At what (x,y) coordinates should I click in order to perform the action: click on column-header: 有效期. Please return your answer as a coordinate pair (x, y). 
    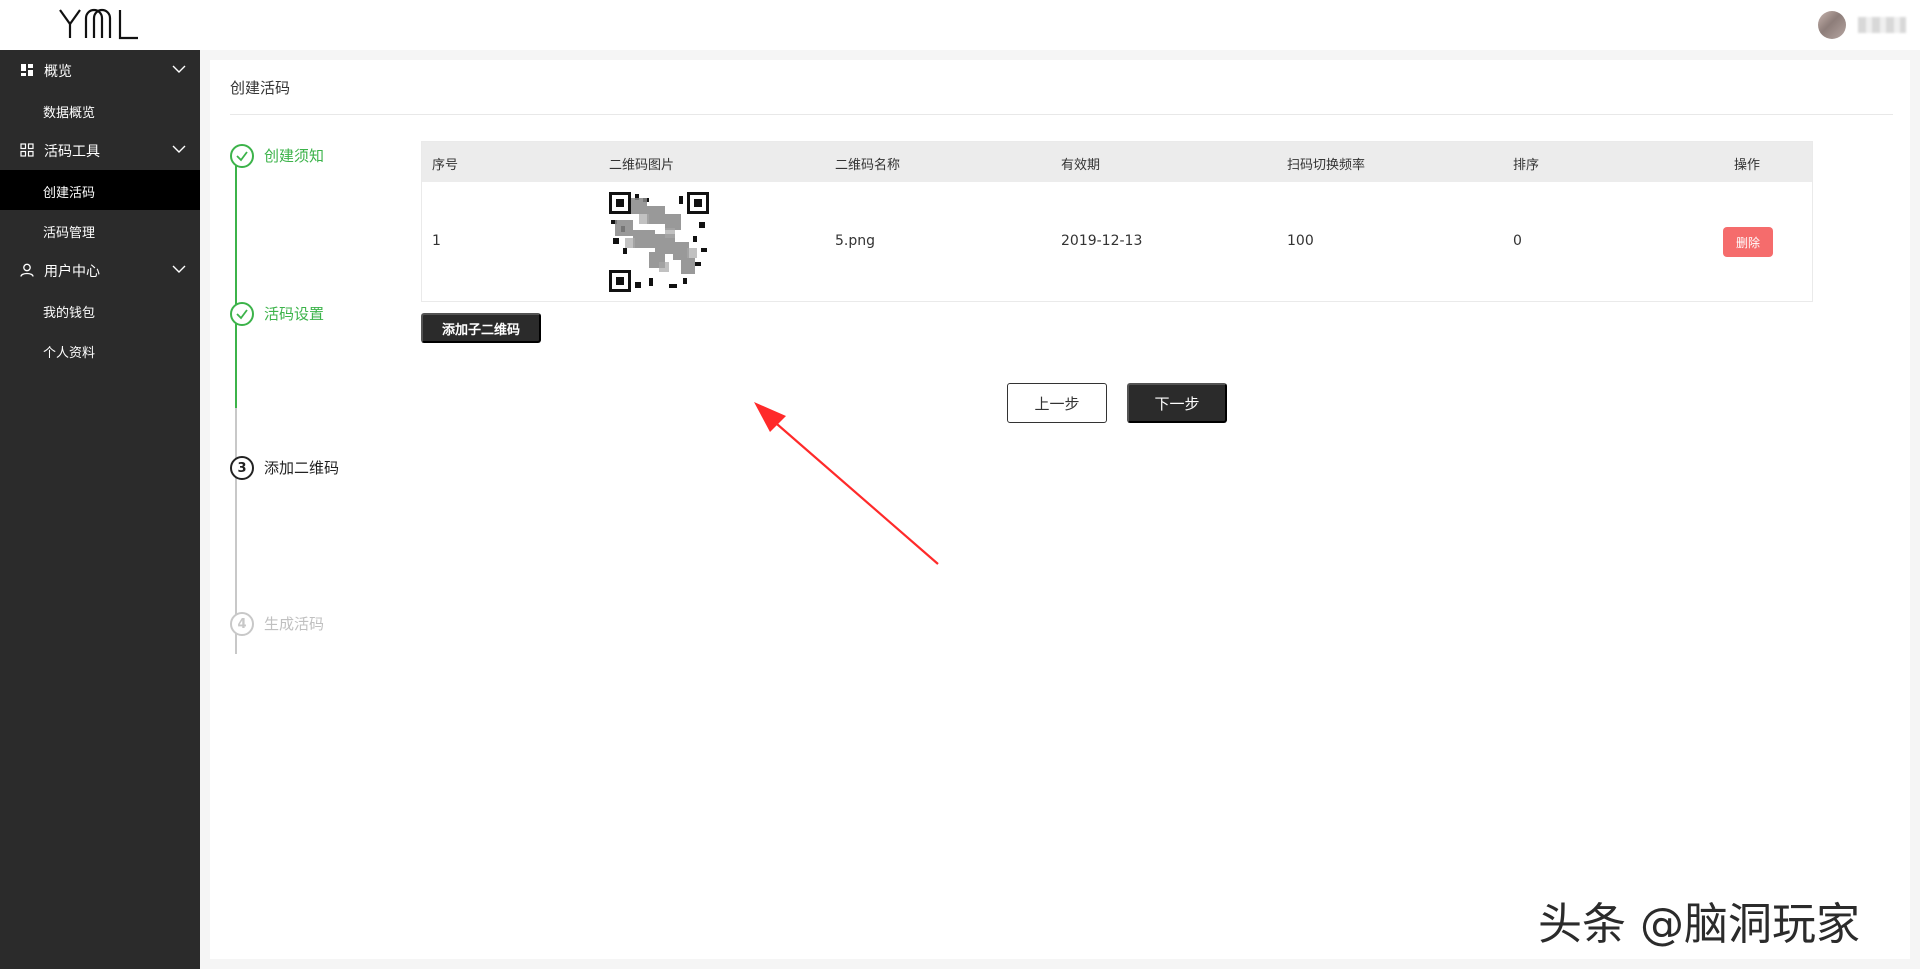
    Looking at the image, I should click on (1081, 165).